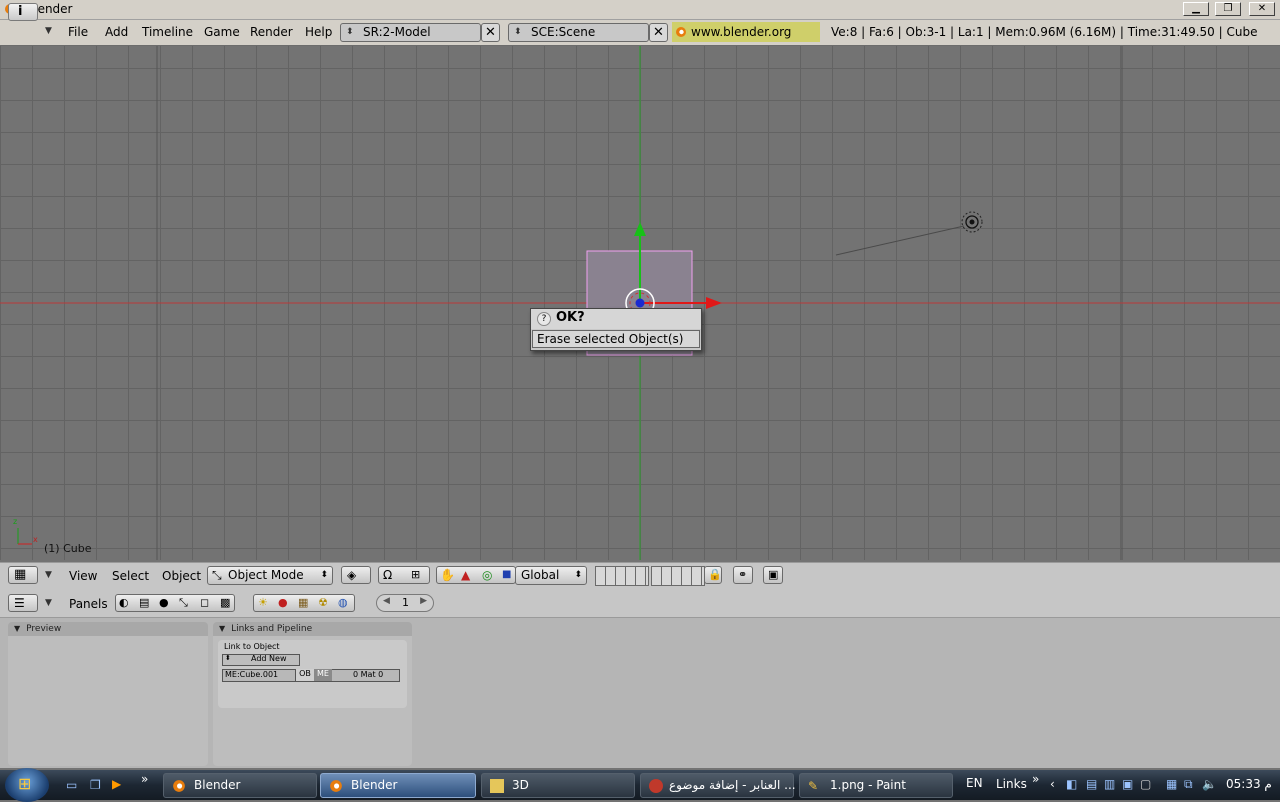 The image size is (1280, 802). Describe the element at coordinates (1145, 784) in the screenshot. I see `tray-app-icon: ▢` at that location.